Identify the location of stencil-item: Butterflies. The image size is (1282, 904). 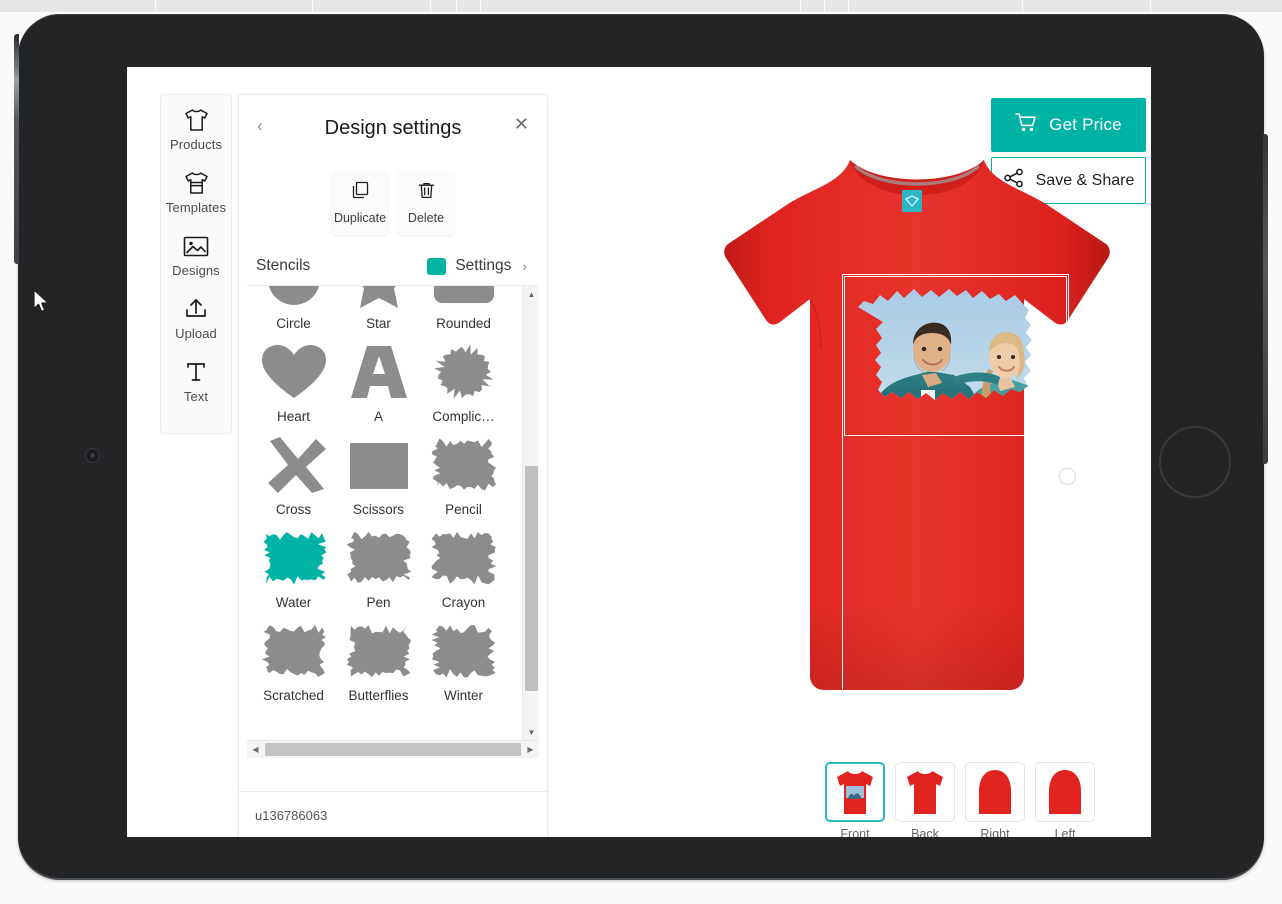
(378, 660).